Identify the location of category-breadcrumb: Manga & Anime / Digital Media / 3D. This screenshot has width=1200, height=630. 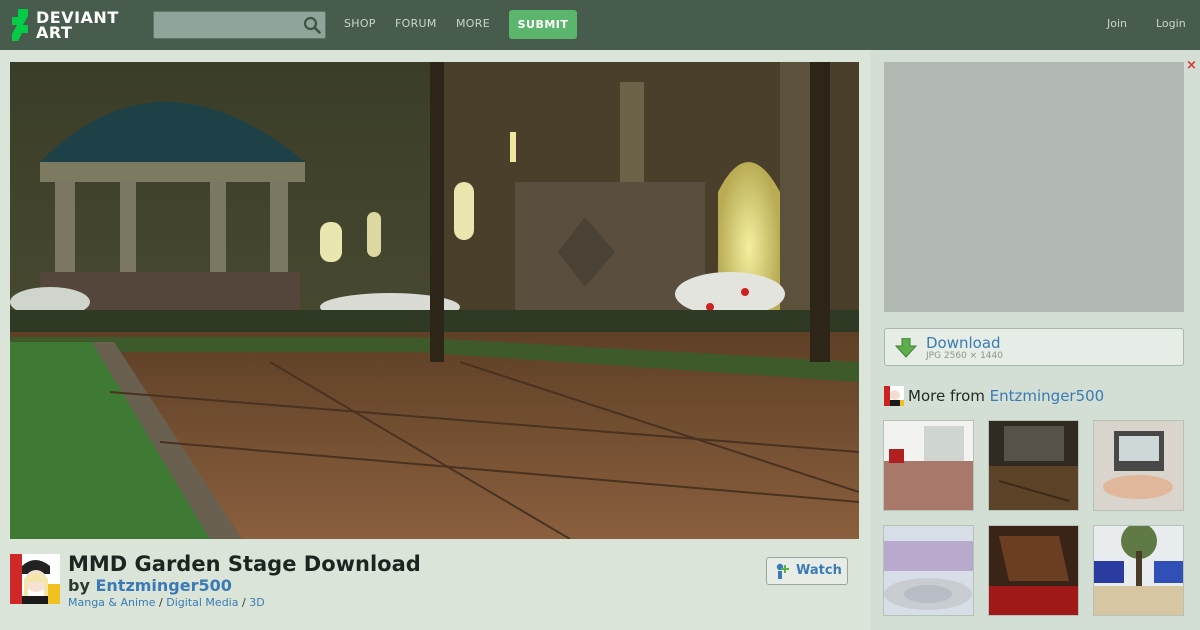
(166, 602).